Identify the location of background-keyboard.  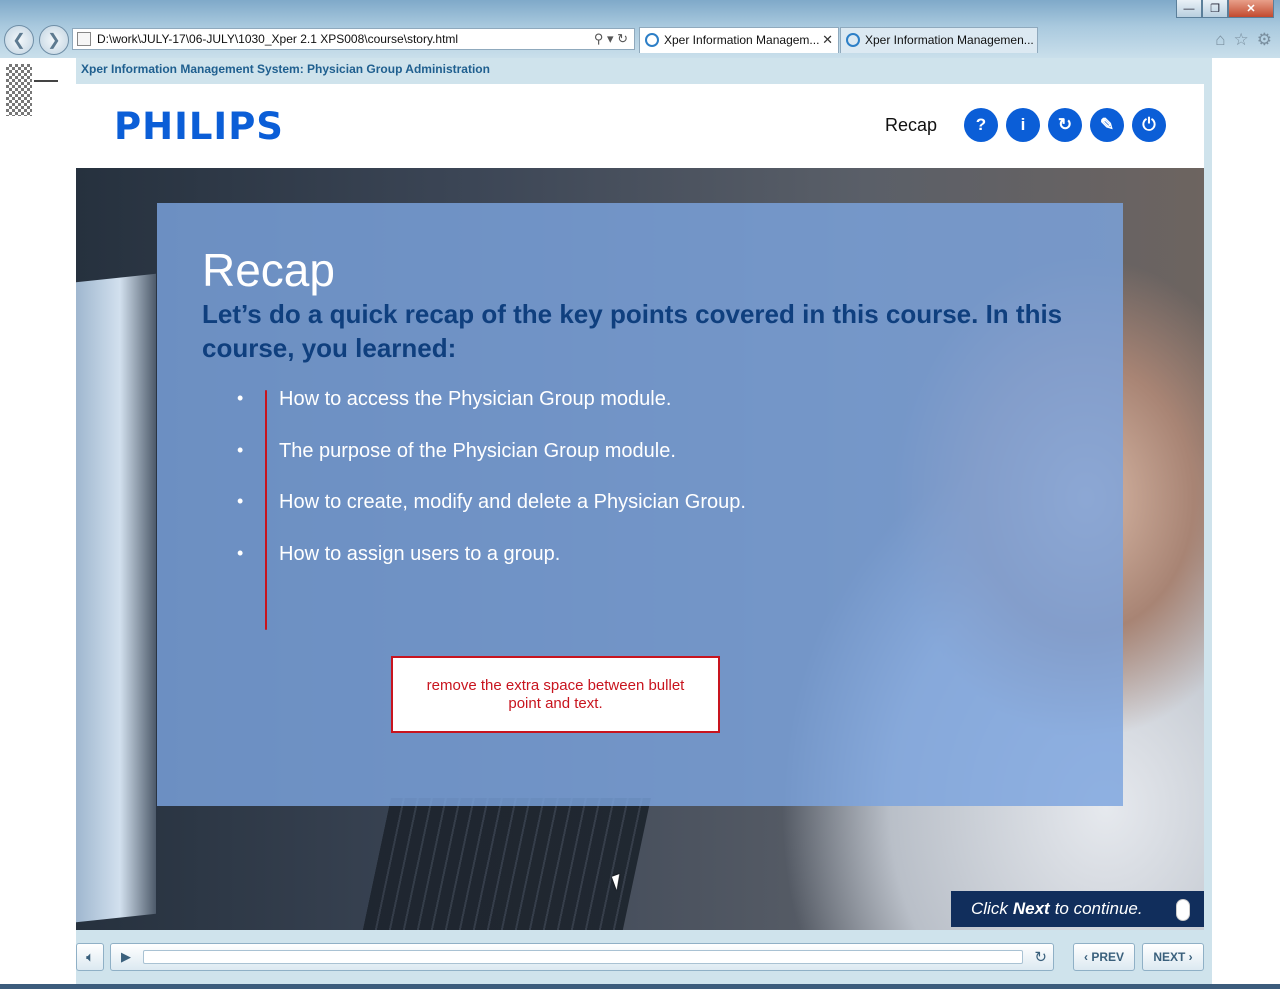
(506, 864).